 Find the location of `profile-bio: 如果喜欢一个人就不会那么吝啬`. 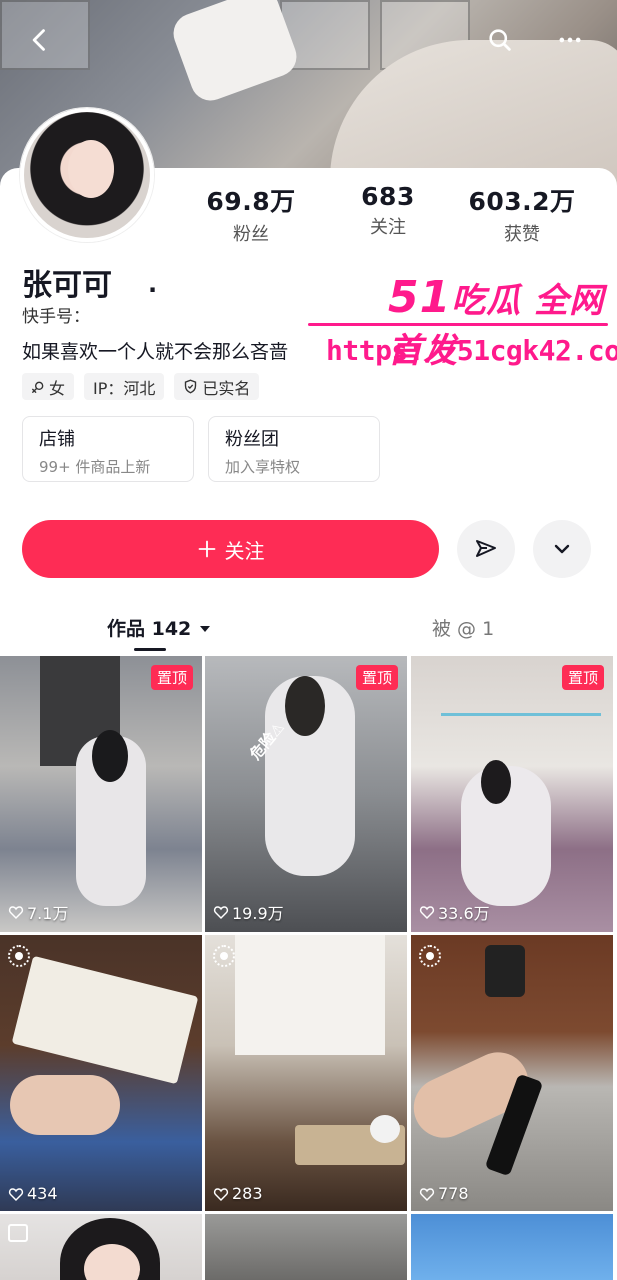

profile-bio: 如果喜欢一个人就不会那么吝啬 is located at coordinates (155, 352).